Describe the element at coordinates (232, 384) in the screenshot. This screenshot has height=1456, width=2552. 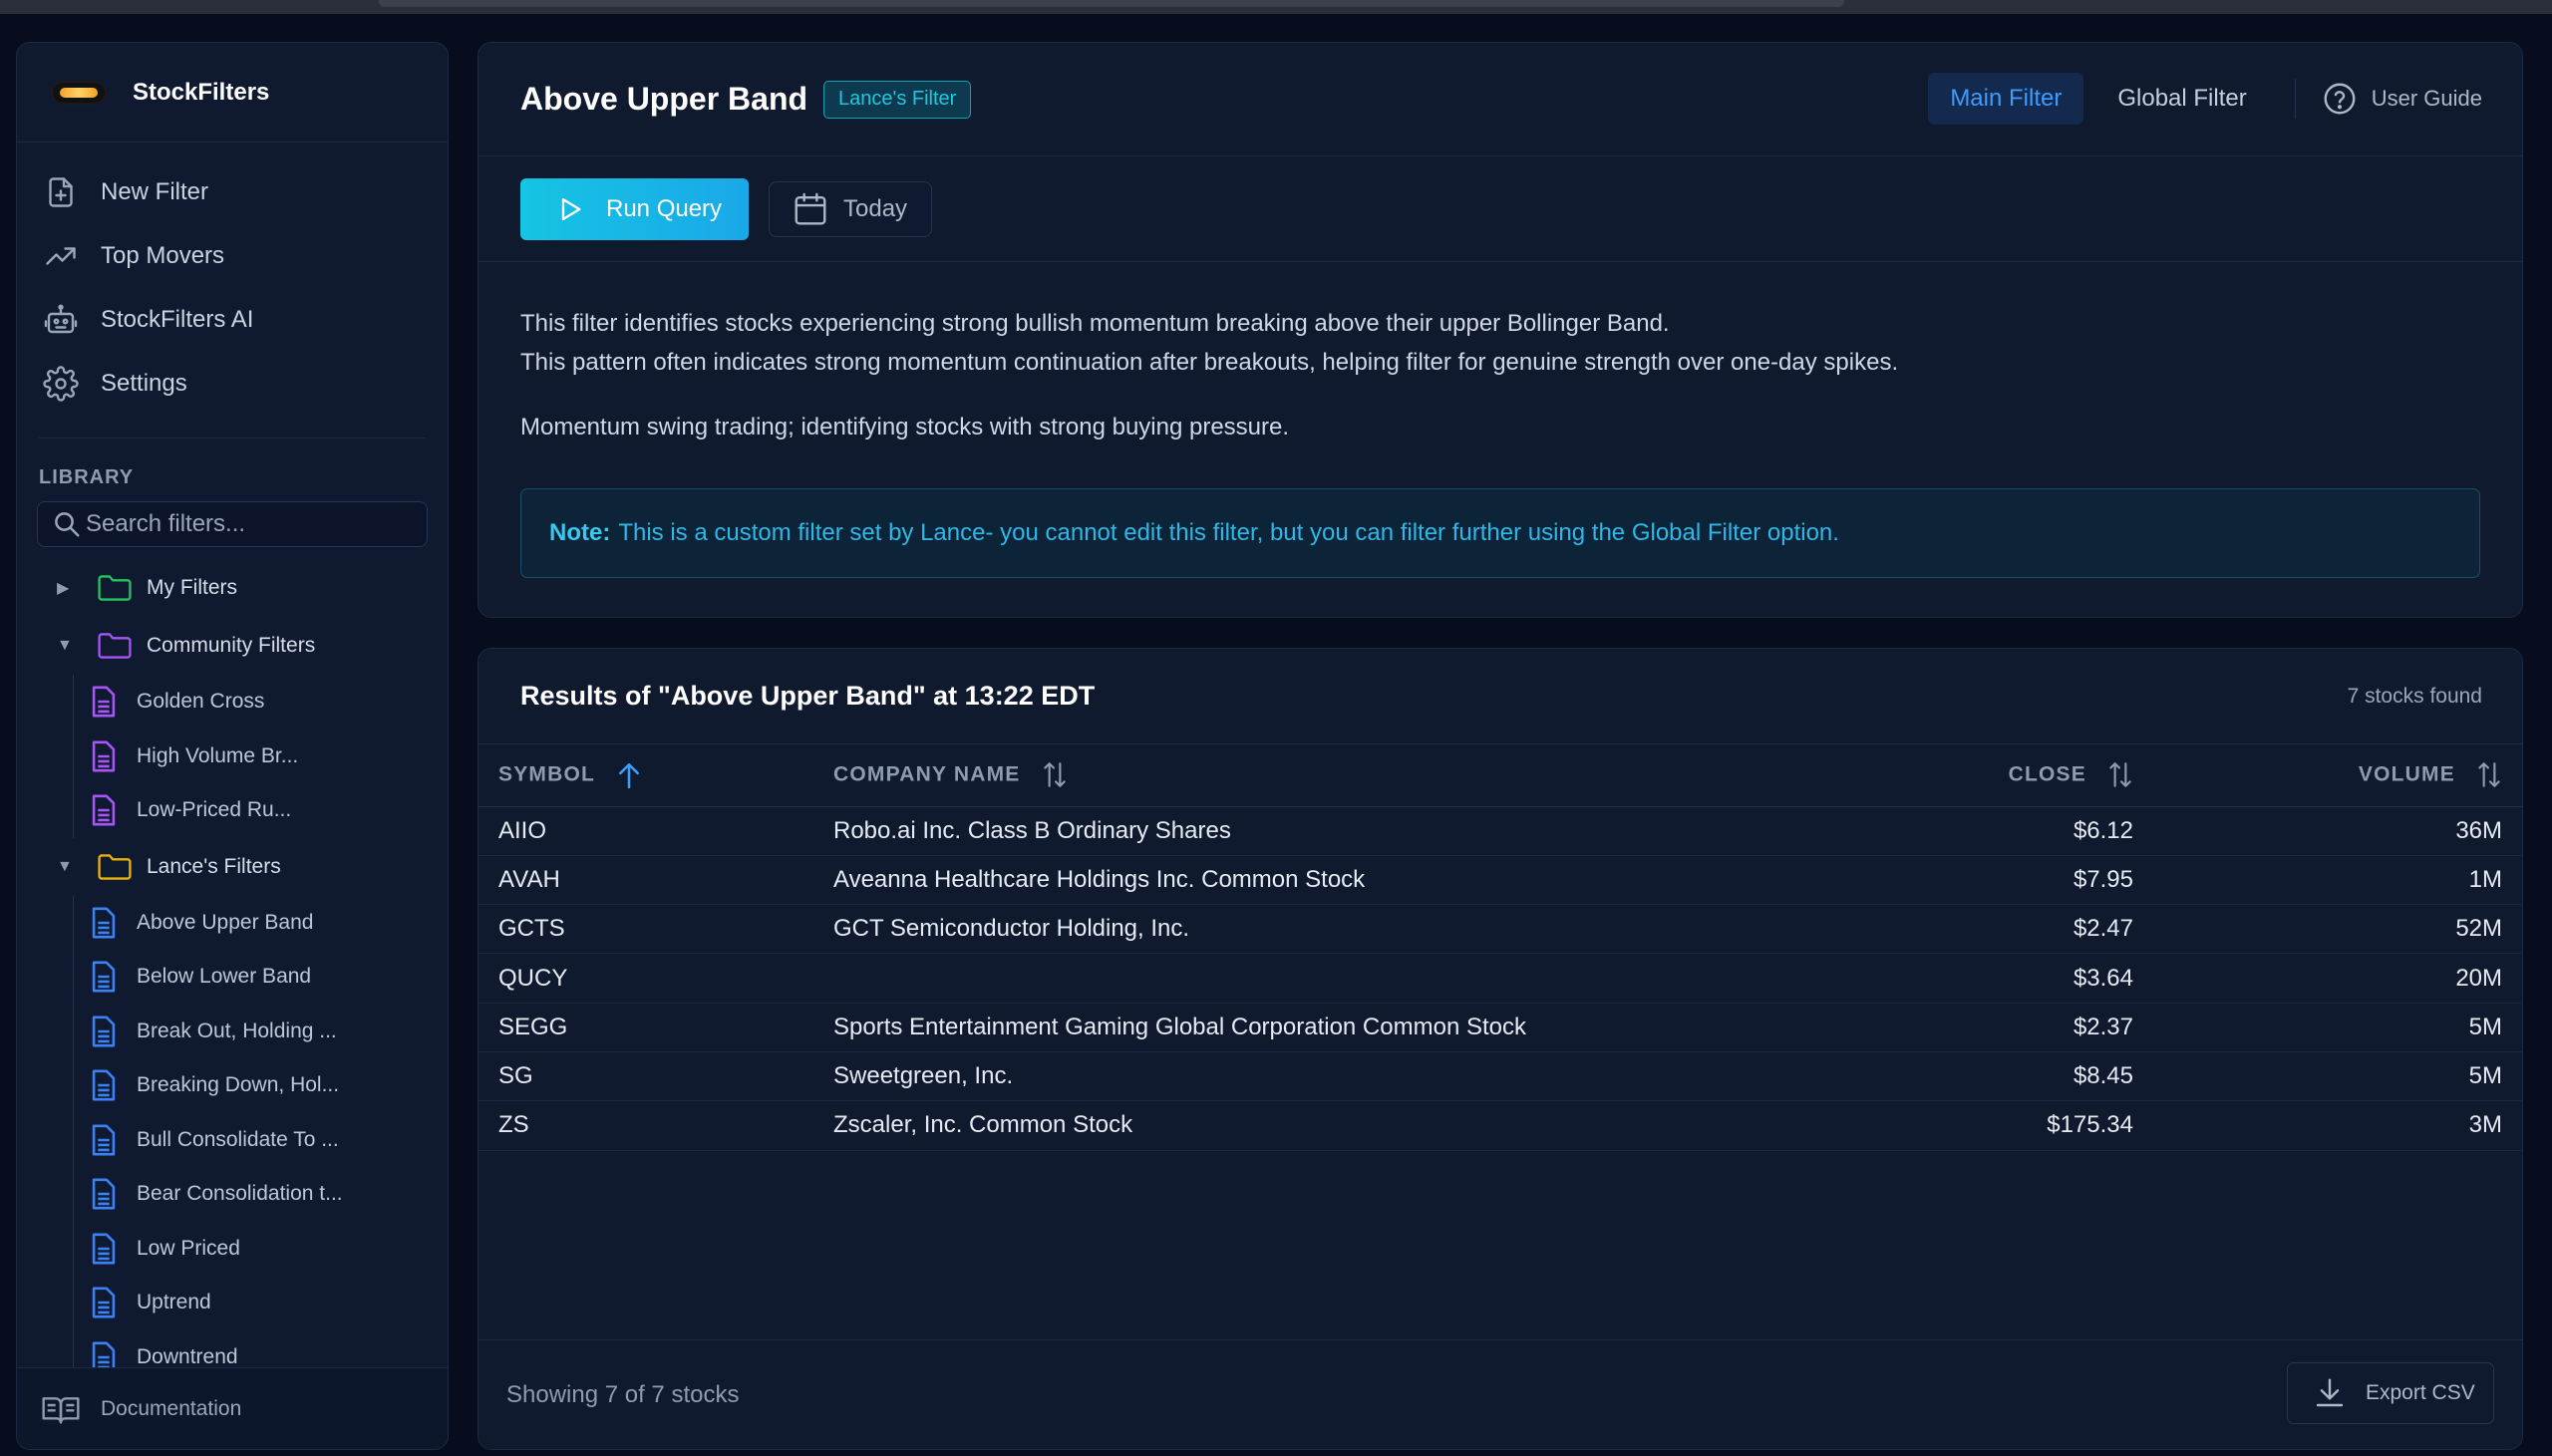
I see `nav-settings: Settings` at that location.